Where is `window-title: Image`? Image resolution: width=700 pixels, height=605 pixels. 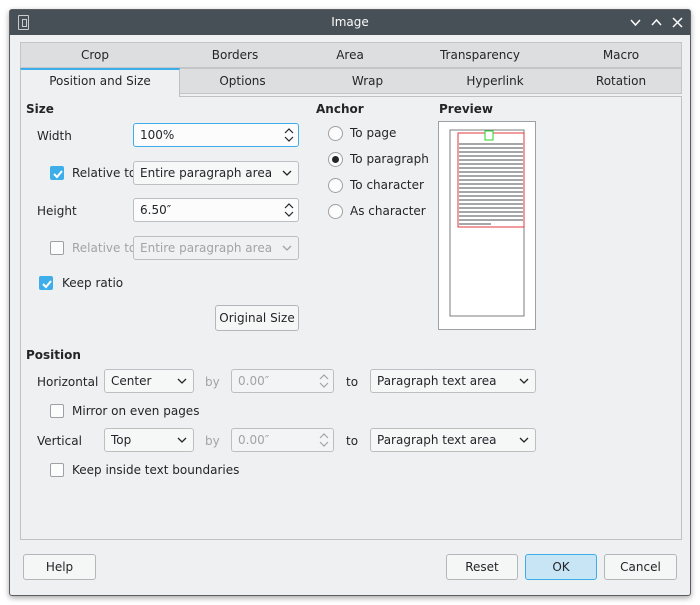 window-title: Image is located at coordinates (350, 22).